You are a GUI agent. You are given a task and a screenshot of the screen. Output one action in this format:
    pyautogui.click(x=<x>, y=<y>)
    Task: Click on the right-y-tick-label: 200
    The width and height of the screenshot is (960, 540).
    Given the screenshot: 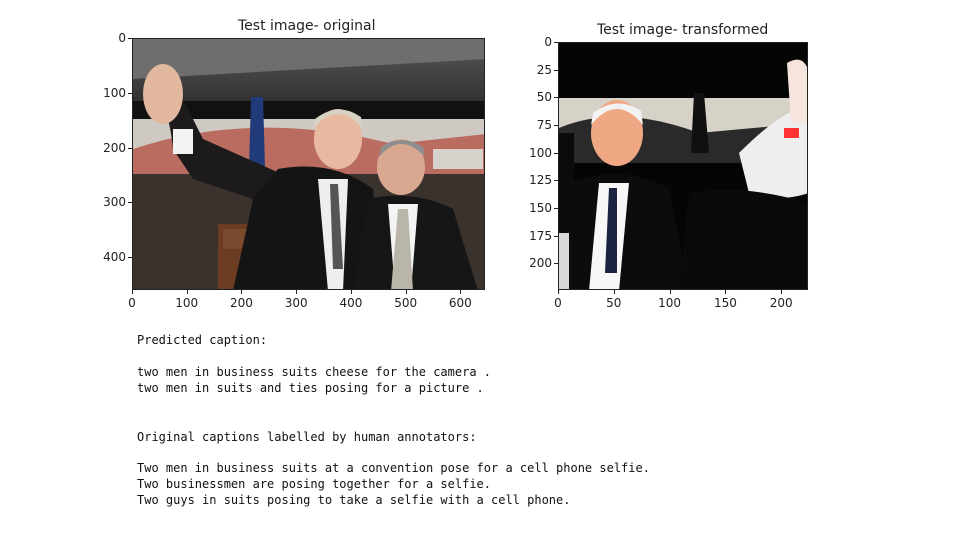 What is the action you would take?
    pyautogui.click(x=540, y=263)
    